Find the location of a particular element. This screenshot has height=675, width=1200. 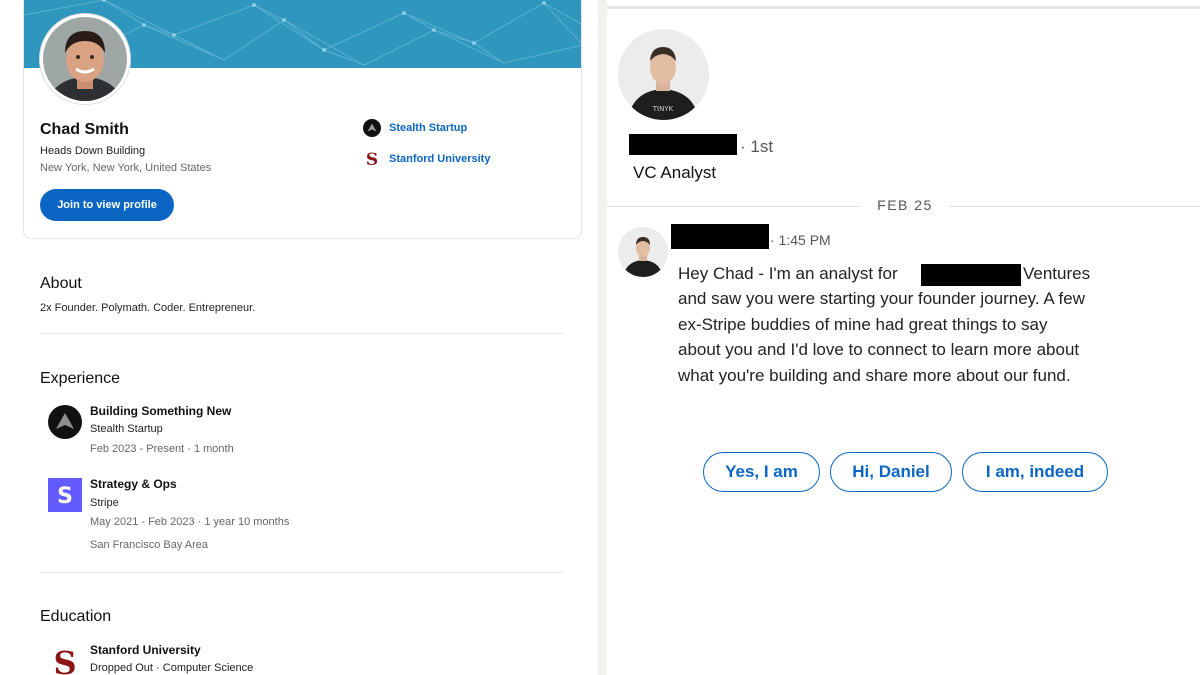

message-line: Hey Chad - I'm an analyst for is located at coordinates (788, 273).